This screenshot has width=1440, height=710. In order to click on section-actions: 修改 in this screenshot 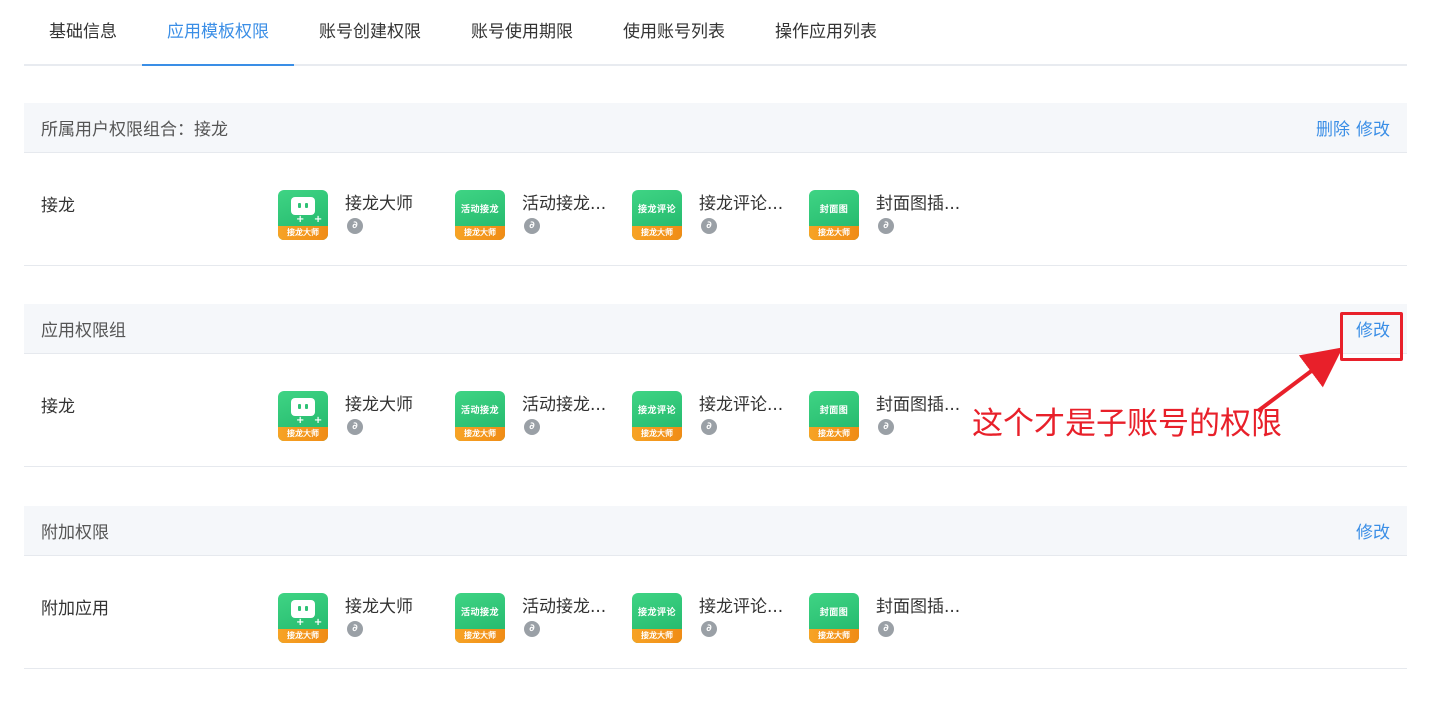, I will do `click(1373, 530)`.